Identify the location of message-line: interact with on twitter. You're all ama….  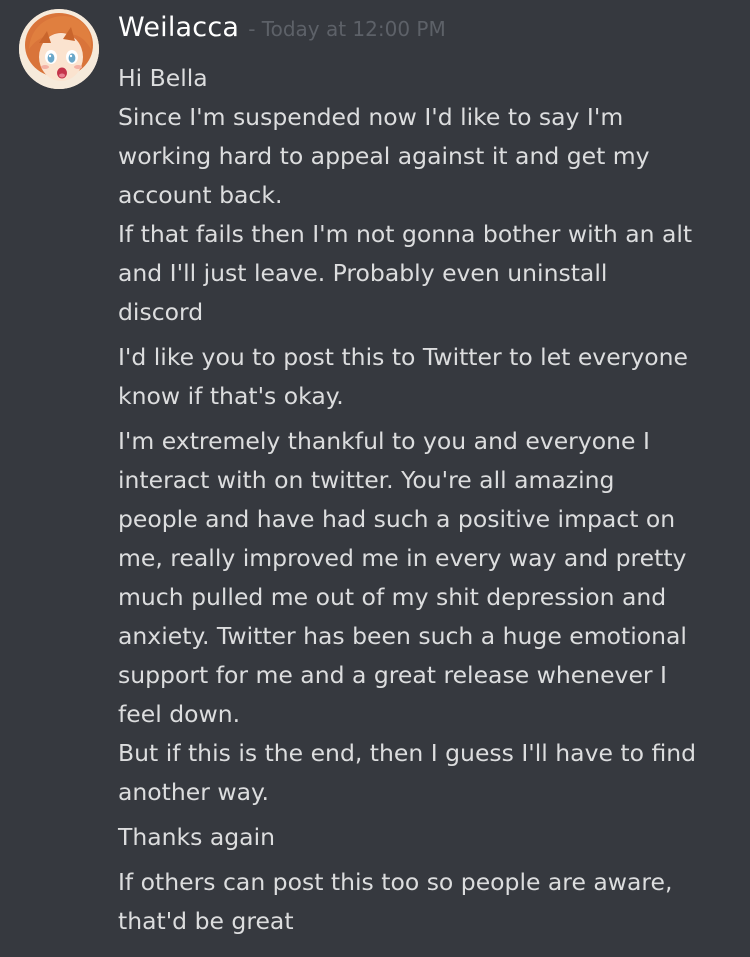
(366, 480).